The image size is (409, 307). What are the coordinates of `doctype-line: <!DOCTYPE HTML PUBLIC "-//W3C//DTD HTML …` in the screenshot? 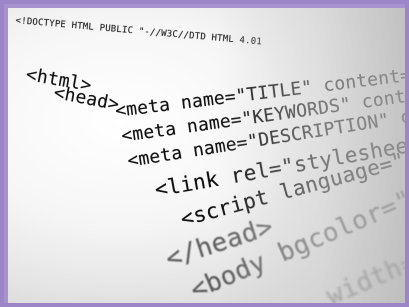 It's located at (139, 32).